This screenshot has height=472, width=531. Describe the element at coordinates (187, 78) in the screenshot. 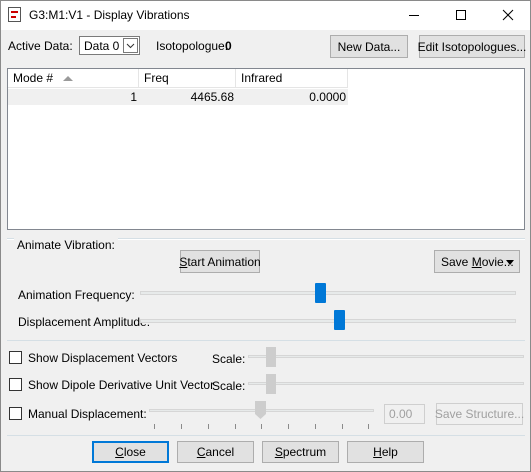

I see `column-header-freq: Freq` at that location.